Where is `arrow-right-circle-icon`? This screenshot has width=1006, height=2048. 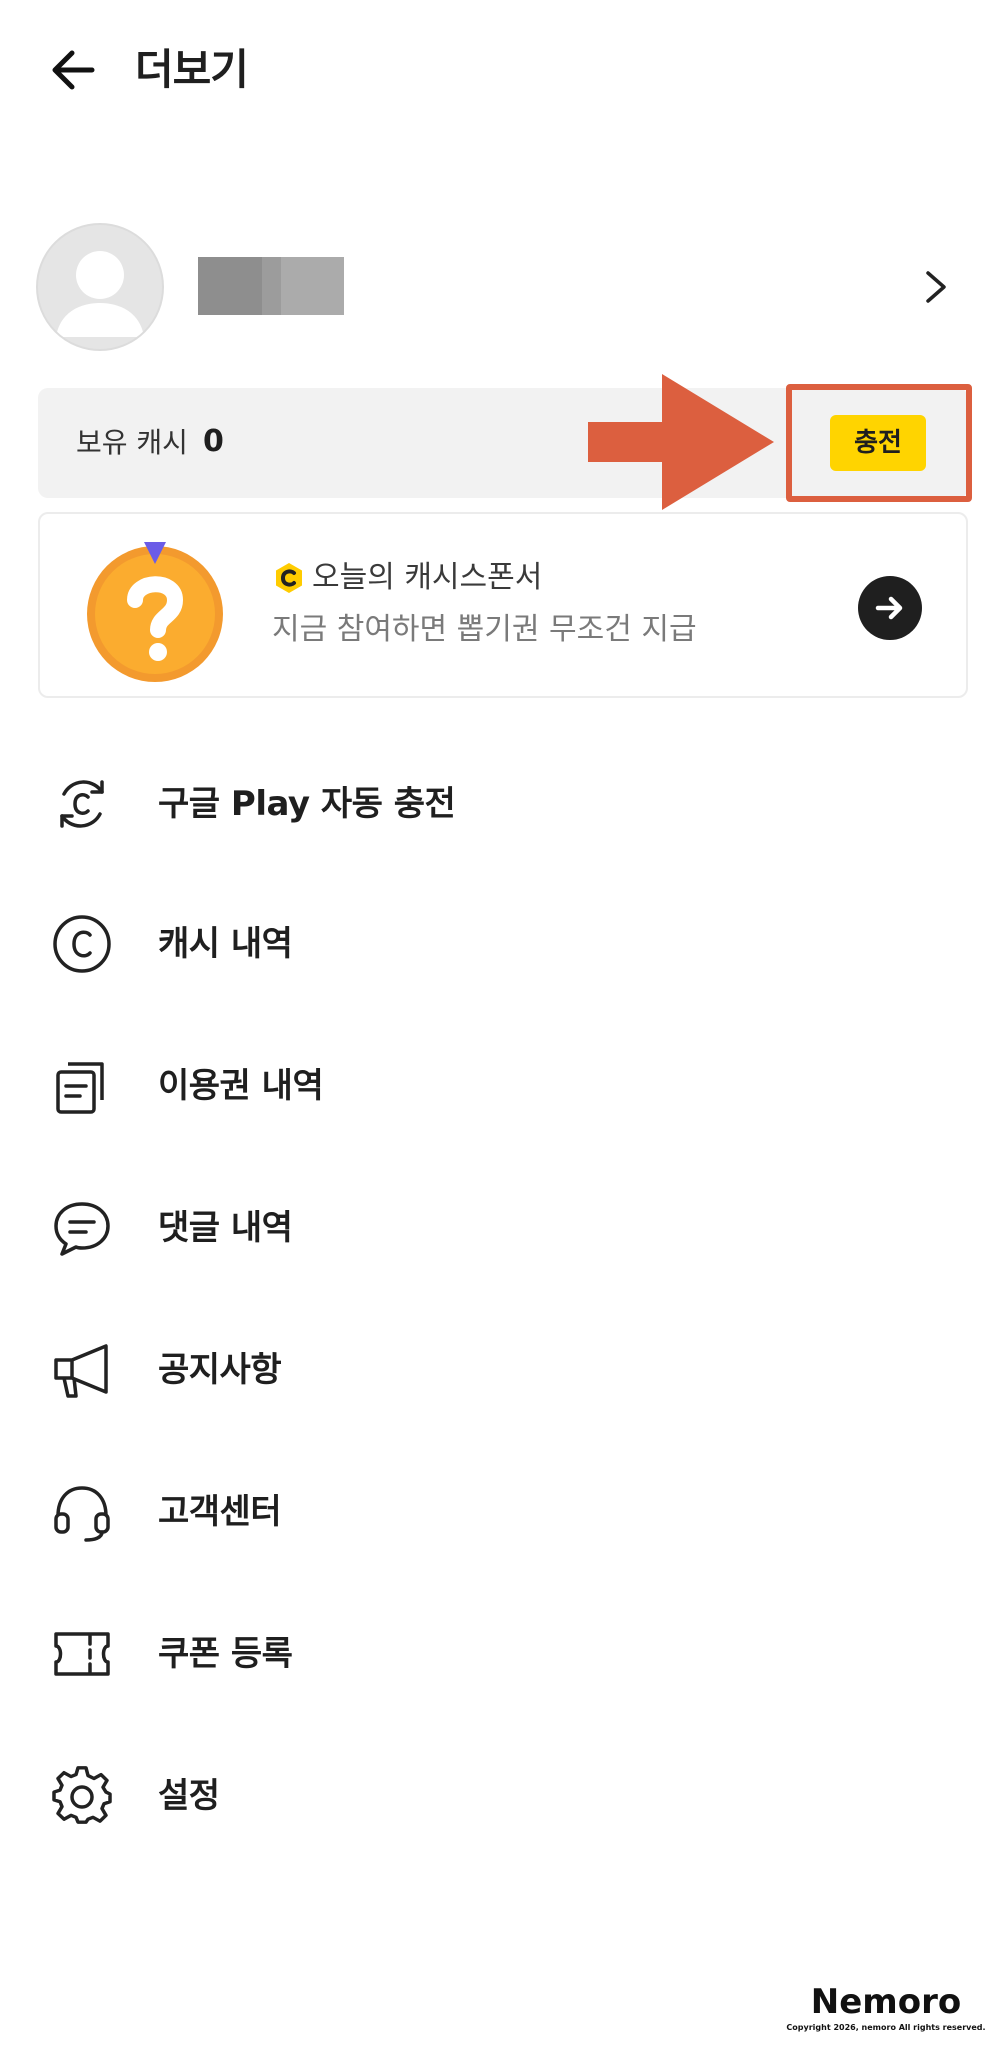 arrow-right-circle-icon is located at coordinates (889, 608).